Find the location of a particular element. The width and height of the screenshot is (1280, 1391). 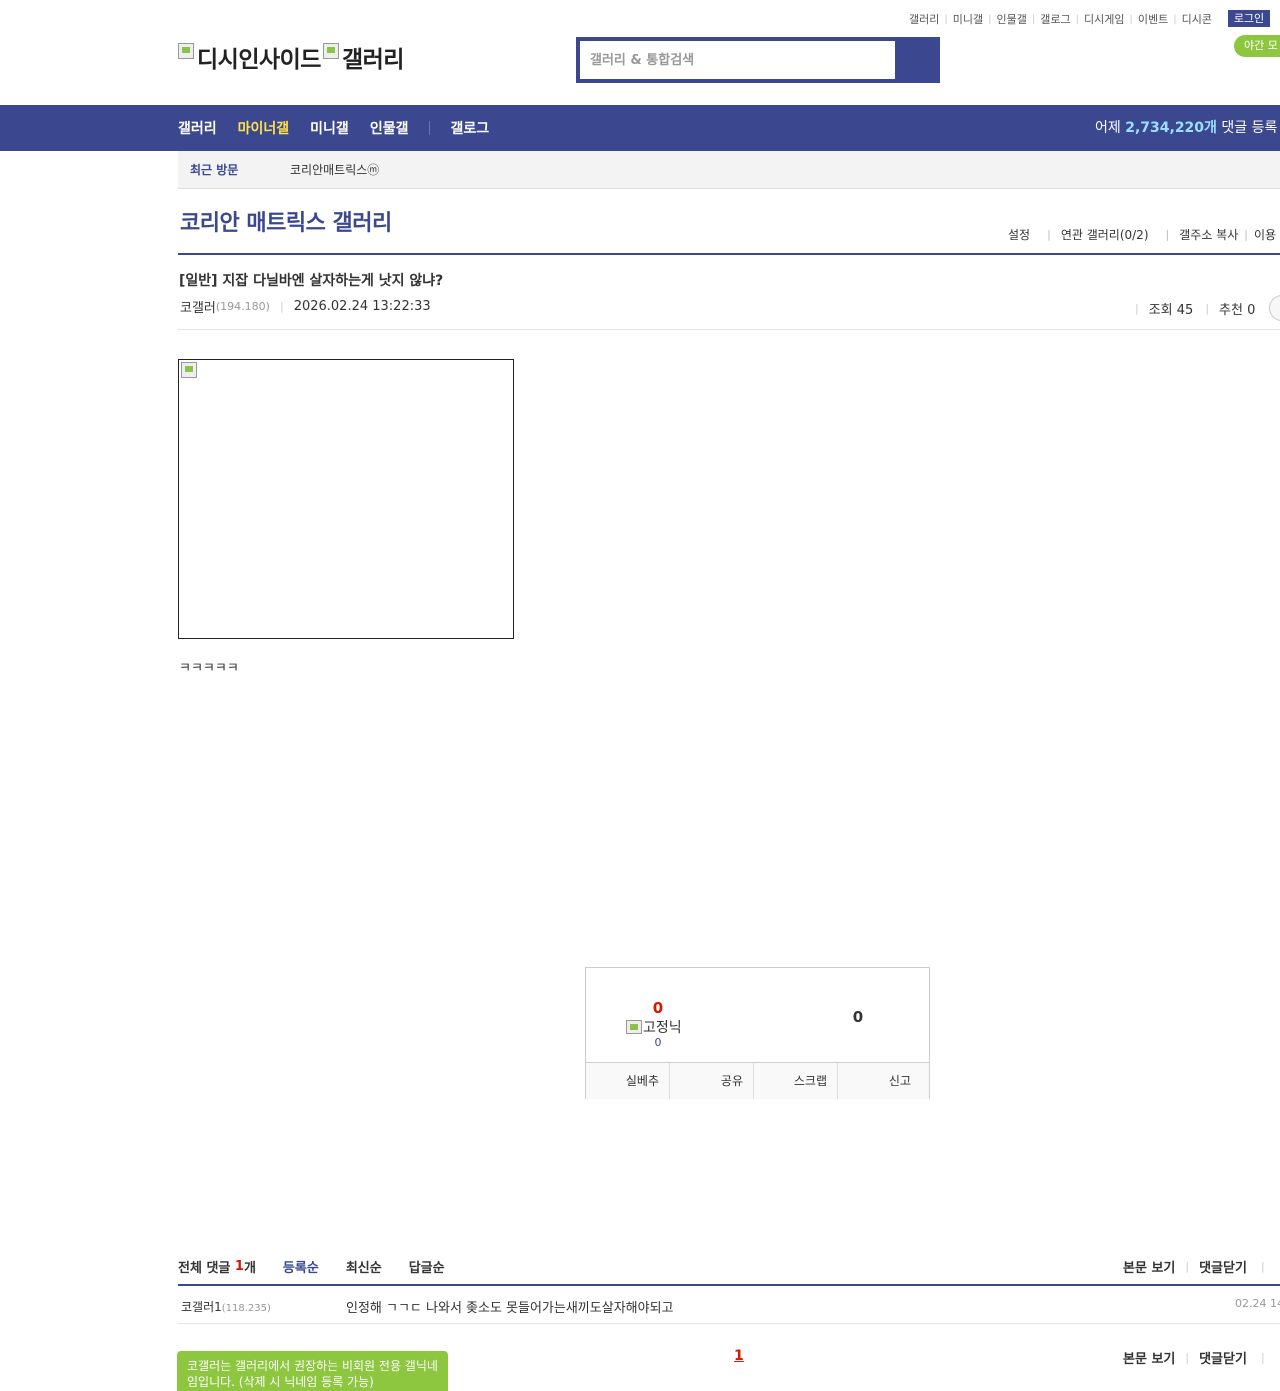

comments-unit: 개 is located at coordinates (249, 1268).